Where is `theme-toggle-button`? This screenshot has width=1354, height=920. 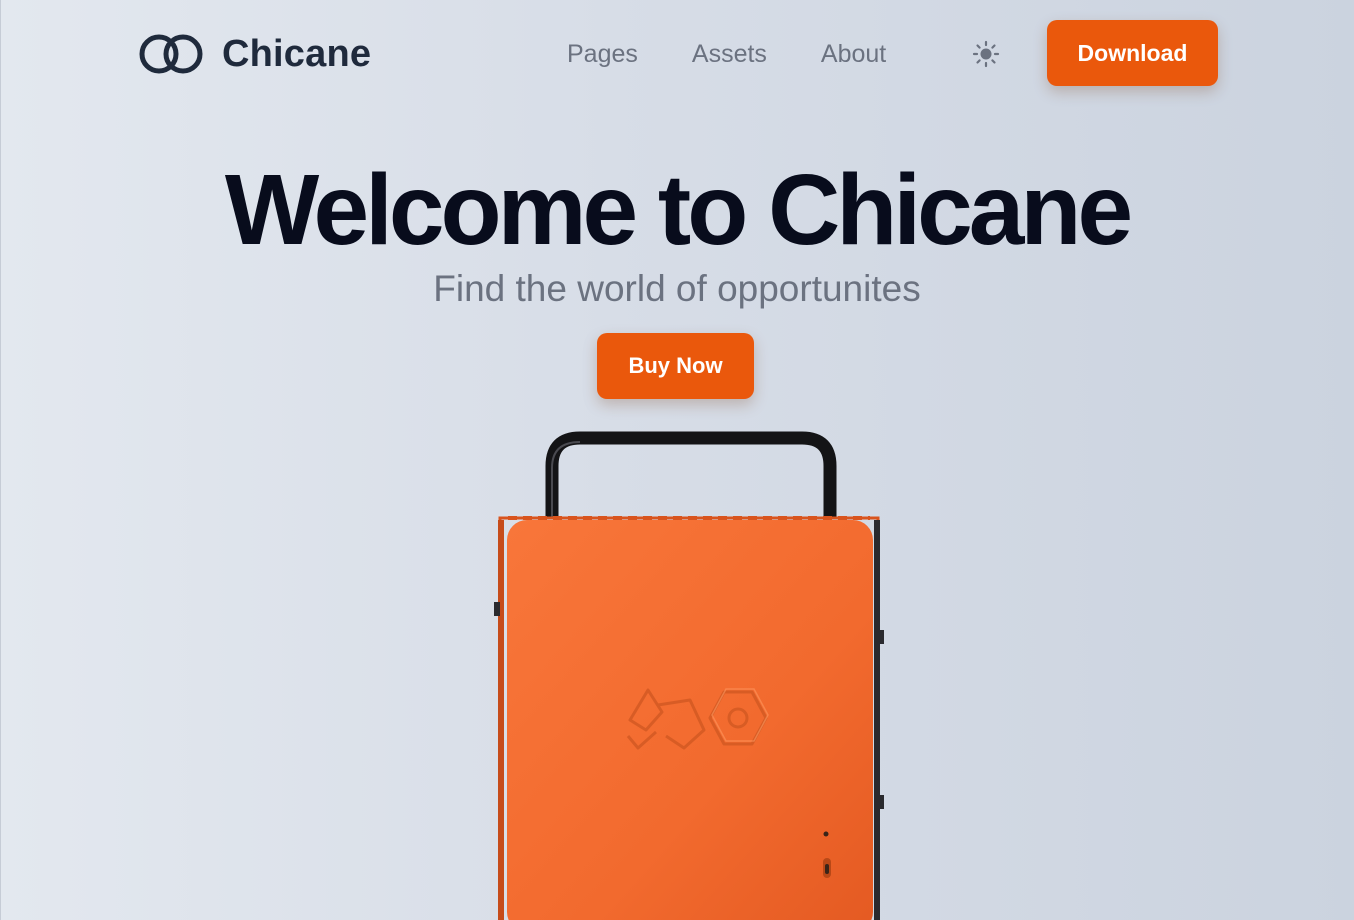 theme-toggle-button is located at coordinates (986, 54).